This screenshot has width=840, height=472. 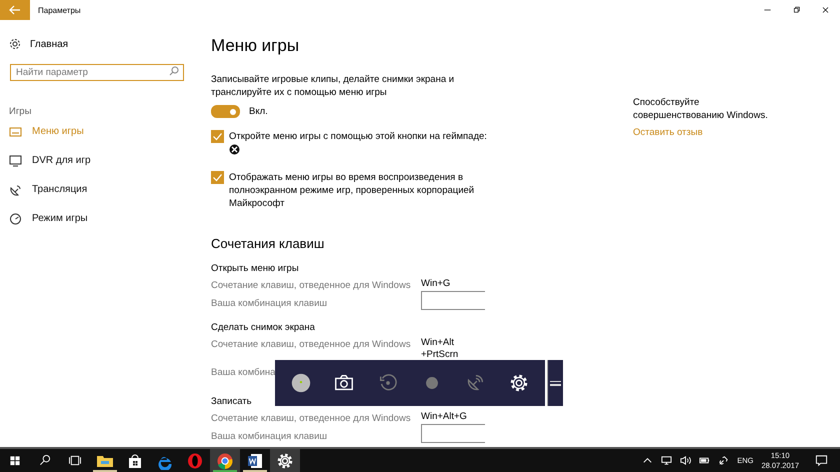 I want to click on drag-handle, so click(x=555, y=383).